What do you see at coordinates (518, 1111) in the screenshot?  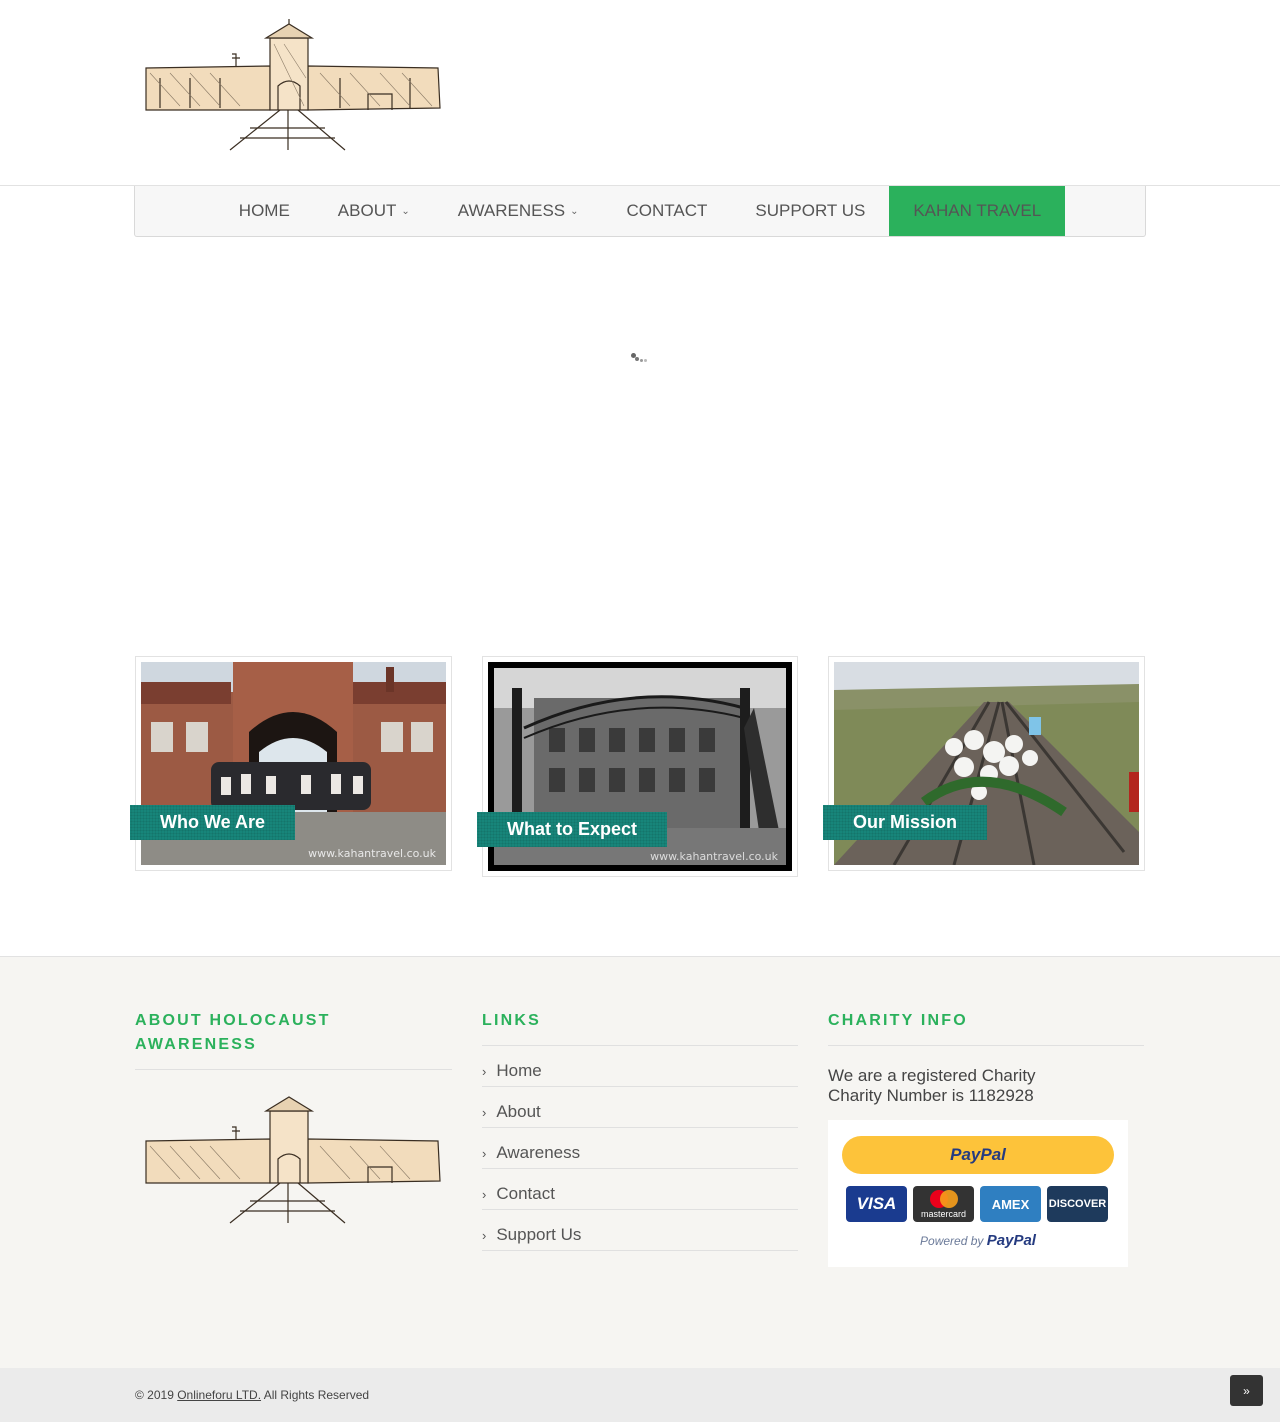 I see `footer-link-label: About` at bounding box center [518, 1111].